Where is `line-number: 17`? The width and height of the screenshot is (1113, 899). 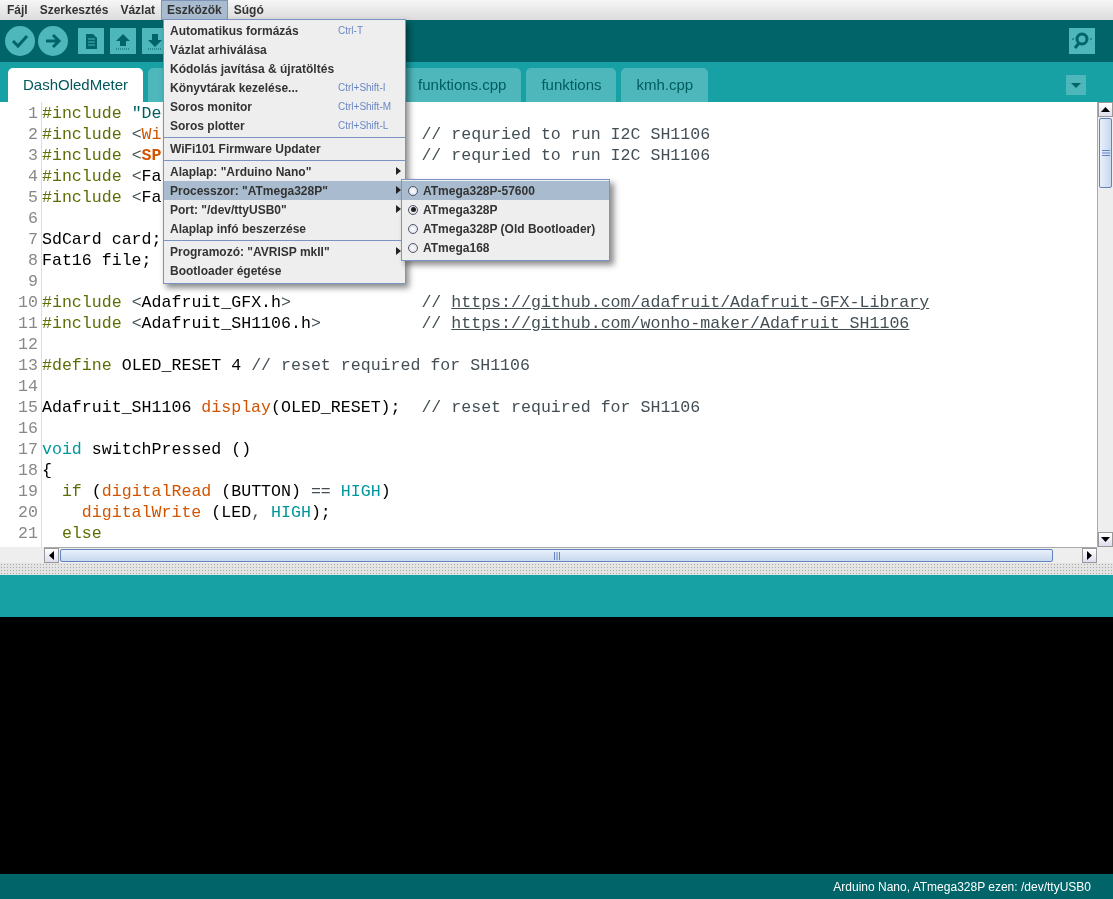
line-number: 17 is located at coordinates (28, 449).